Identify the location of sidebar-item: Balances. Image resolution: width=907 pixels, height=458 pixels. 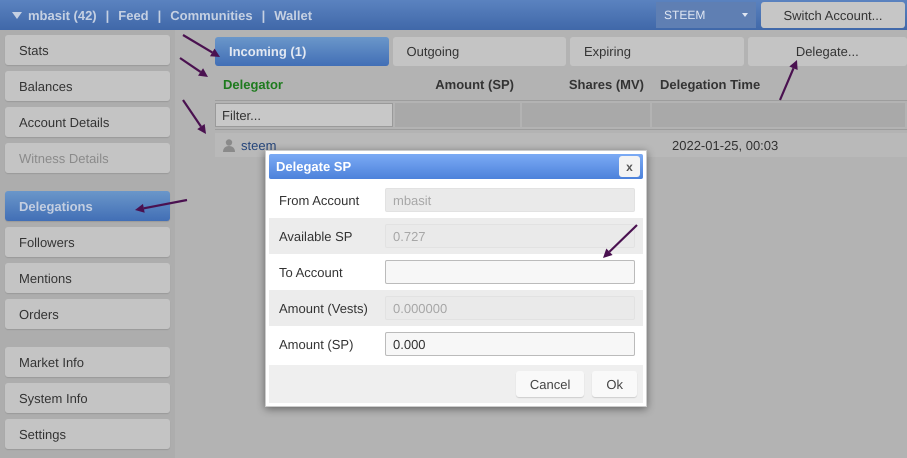
(87, 86).